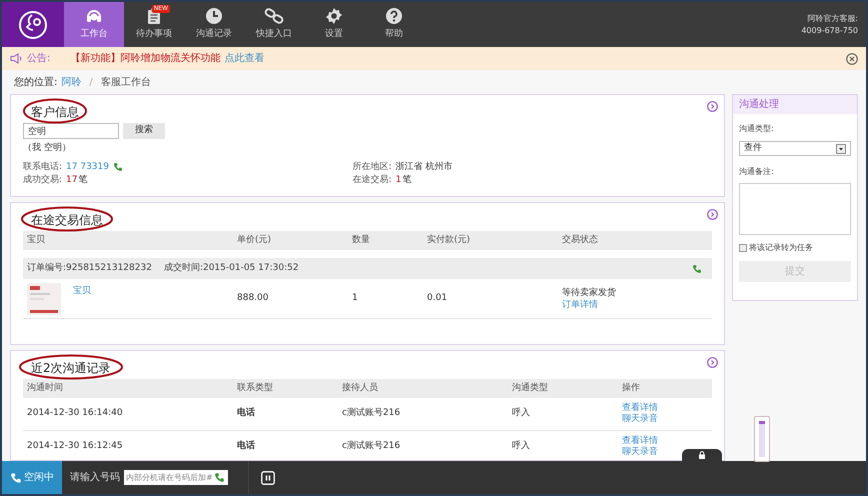 Image resolution: width=868 pixels, height=496 pixels. Describe the element at coordinates (589, 292) in the screenshot. I see `order-status: 等待卖家发货` at that location.